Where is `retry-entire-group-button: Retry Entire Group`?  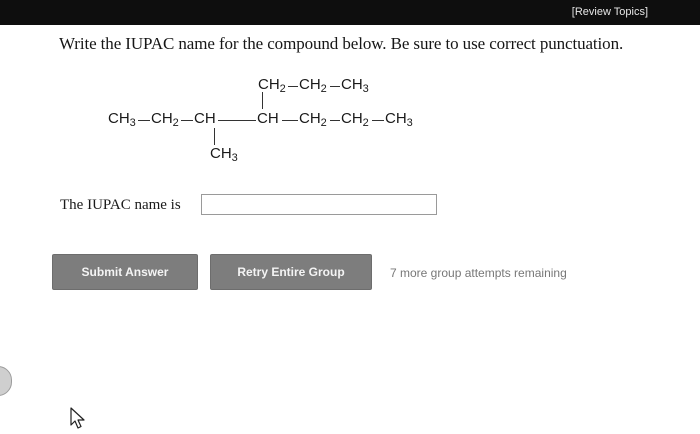 retry-entire-group-button: Retry Entire Group is located at coordinates (291, 272).